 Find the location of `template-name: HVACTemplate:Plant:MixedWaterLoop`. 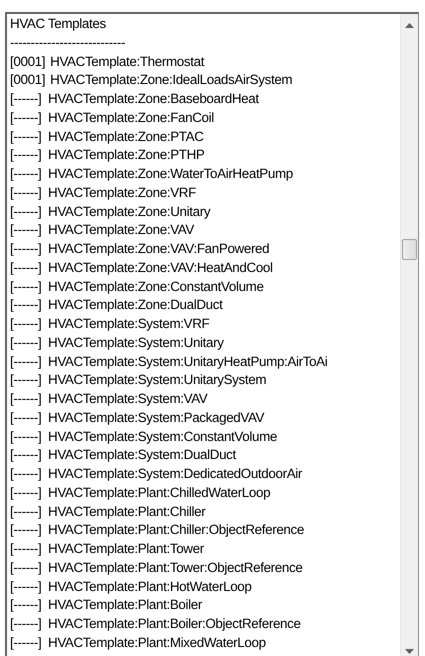

template-name: HVACTemplate:Plant:MixedWaterLoop is located at coordinates (157, 643).